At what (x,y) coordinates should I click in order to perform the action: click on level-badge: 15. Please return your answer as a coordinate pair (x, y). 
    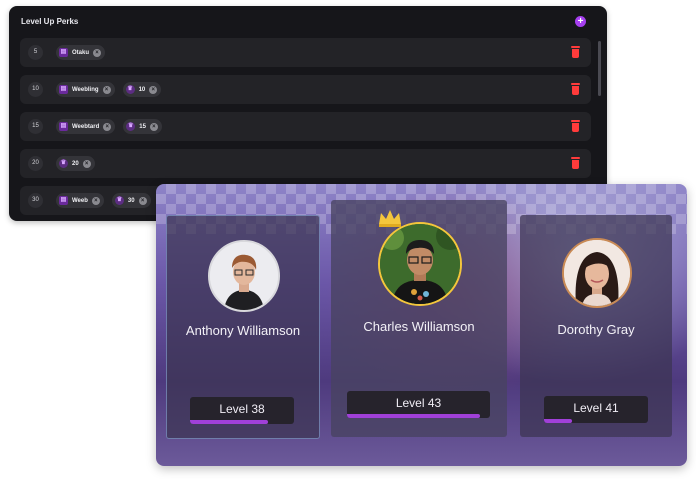
    Looking at the image, I should click on (35, 126).